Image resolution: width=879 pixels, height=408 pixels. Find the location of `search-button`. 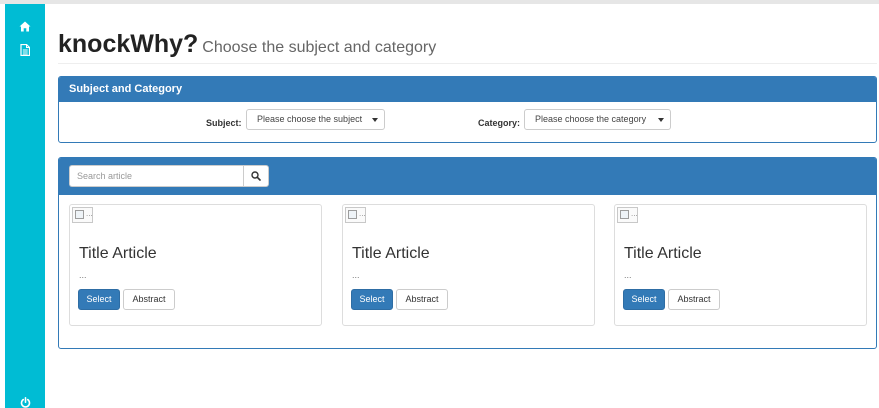

search-button is located at coordinates (256, 176).